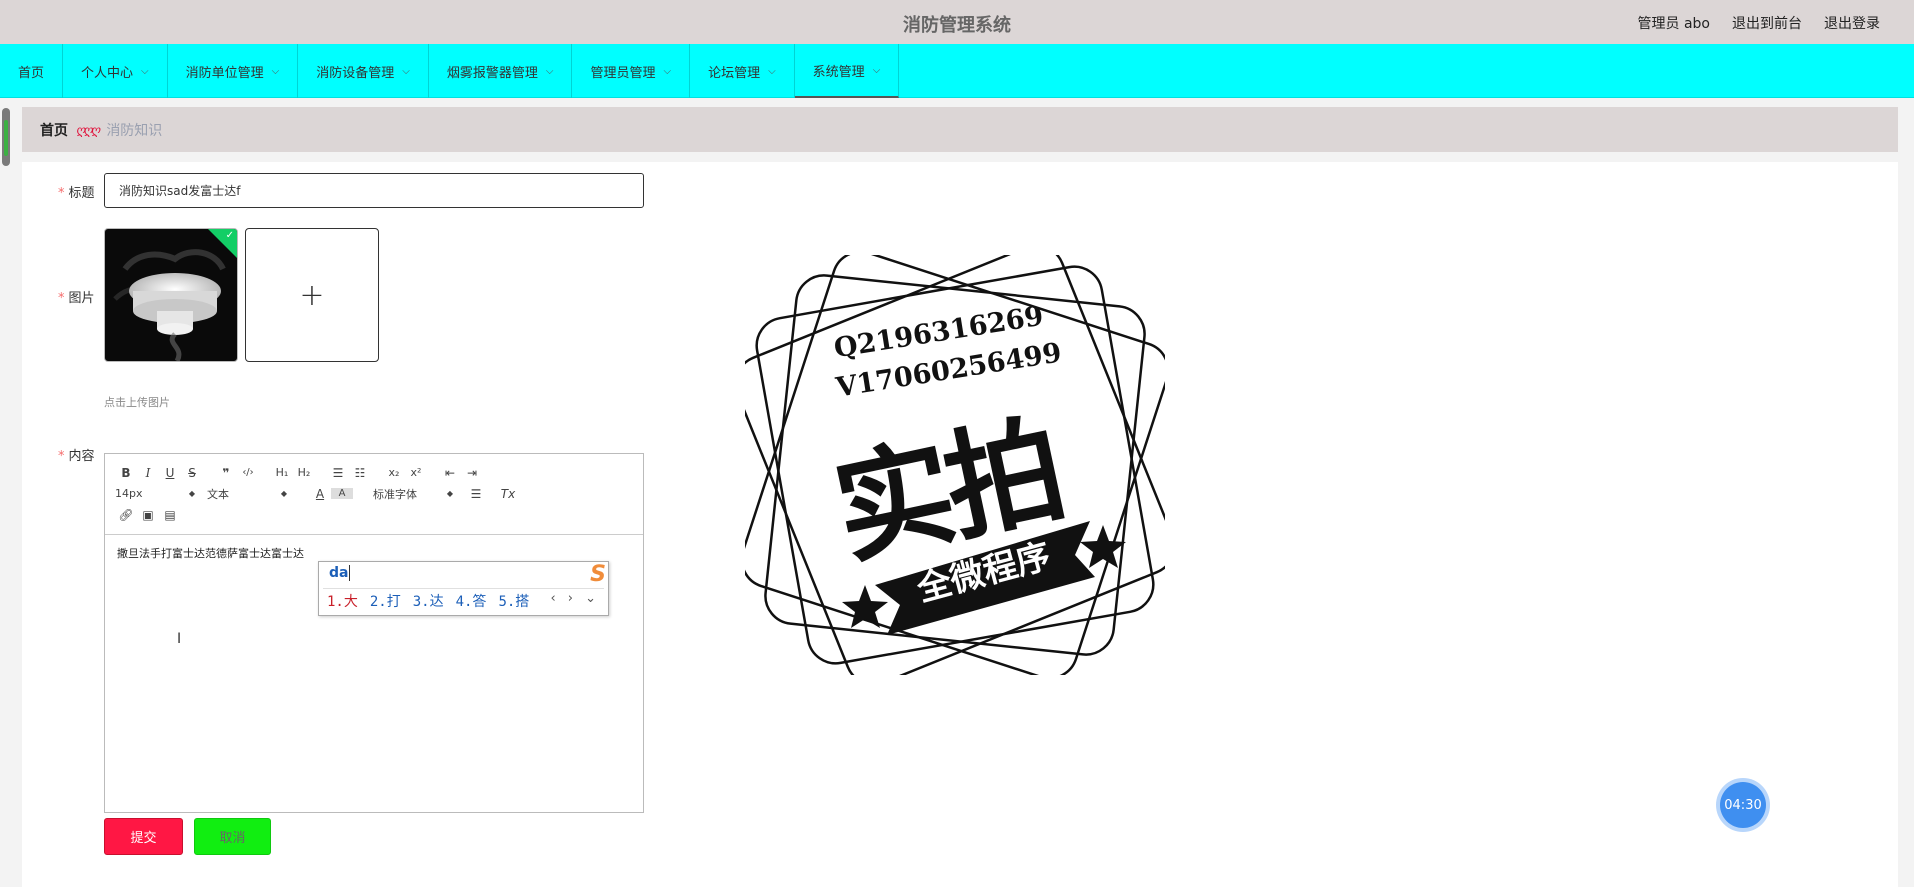 This screenshot has width=1914, height=887. I want to click on background-color-icon: A, so click(342, 493).